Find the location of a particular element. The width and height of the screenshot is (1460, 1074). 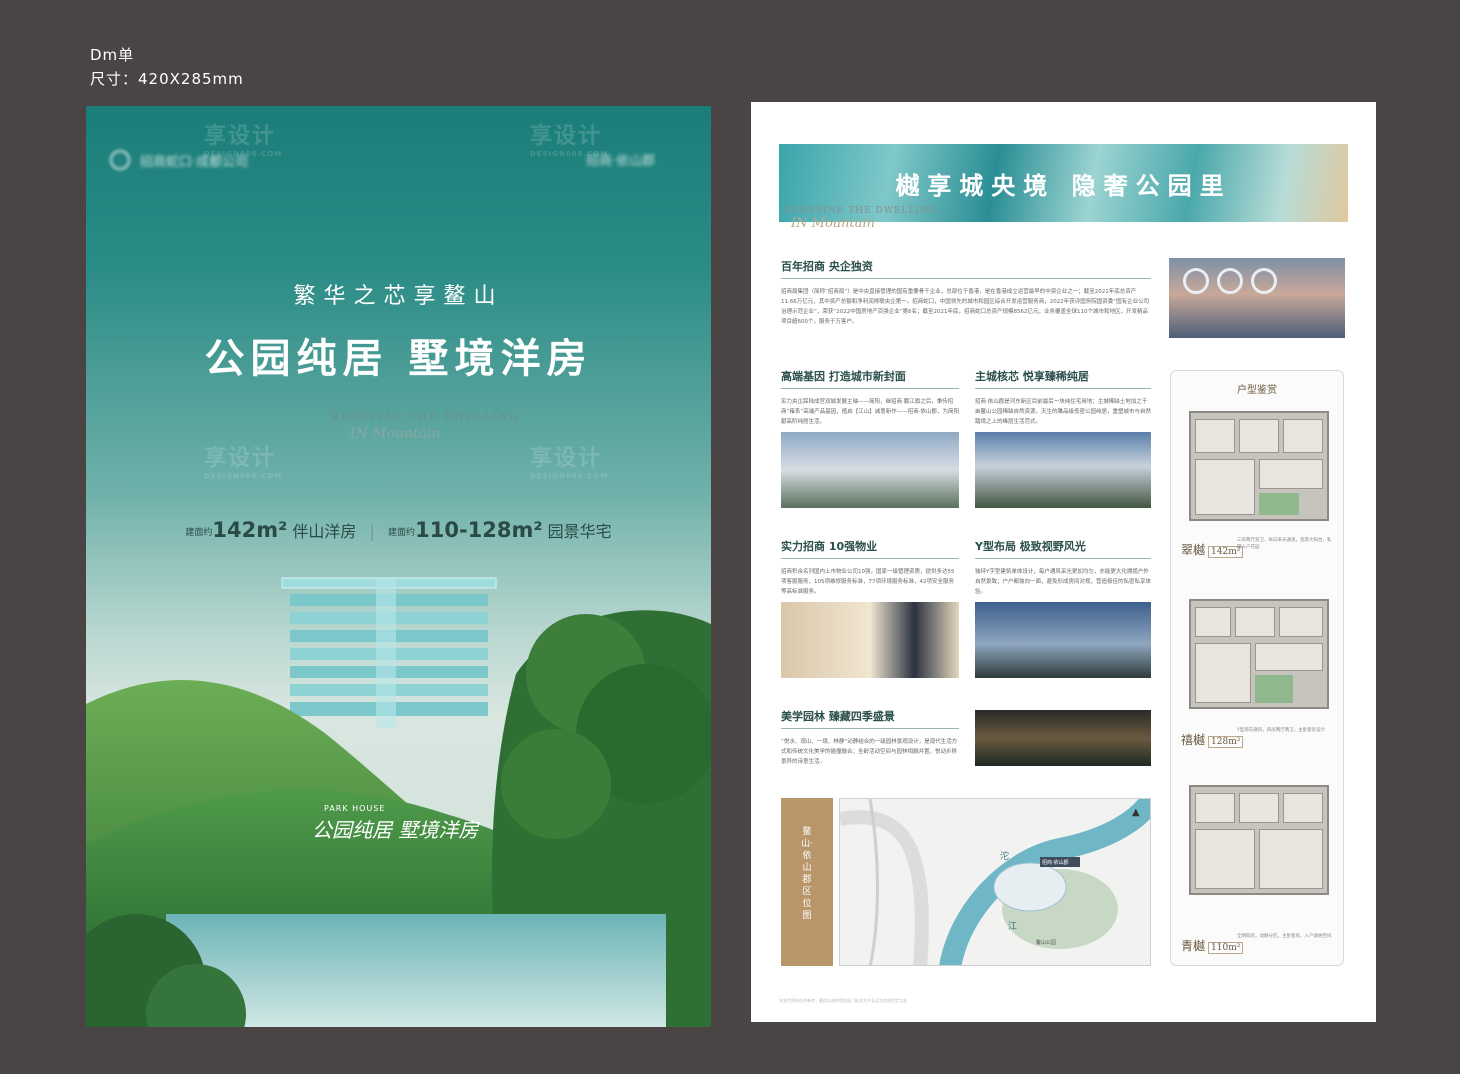

section-title: 实力招商 10强物业 is located at coordinates (870, 548).